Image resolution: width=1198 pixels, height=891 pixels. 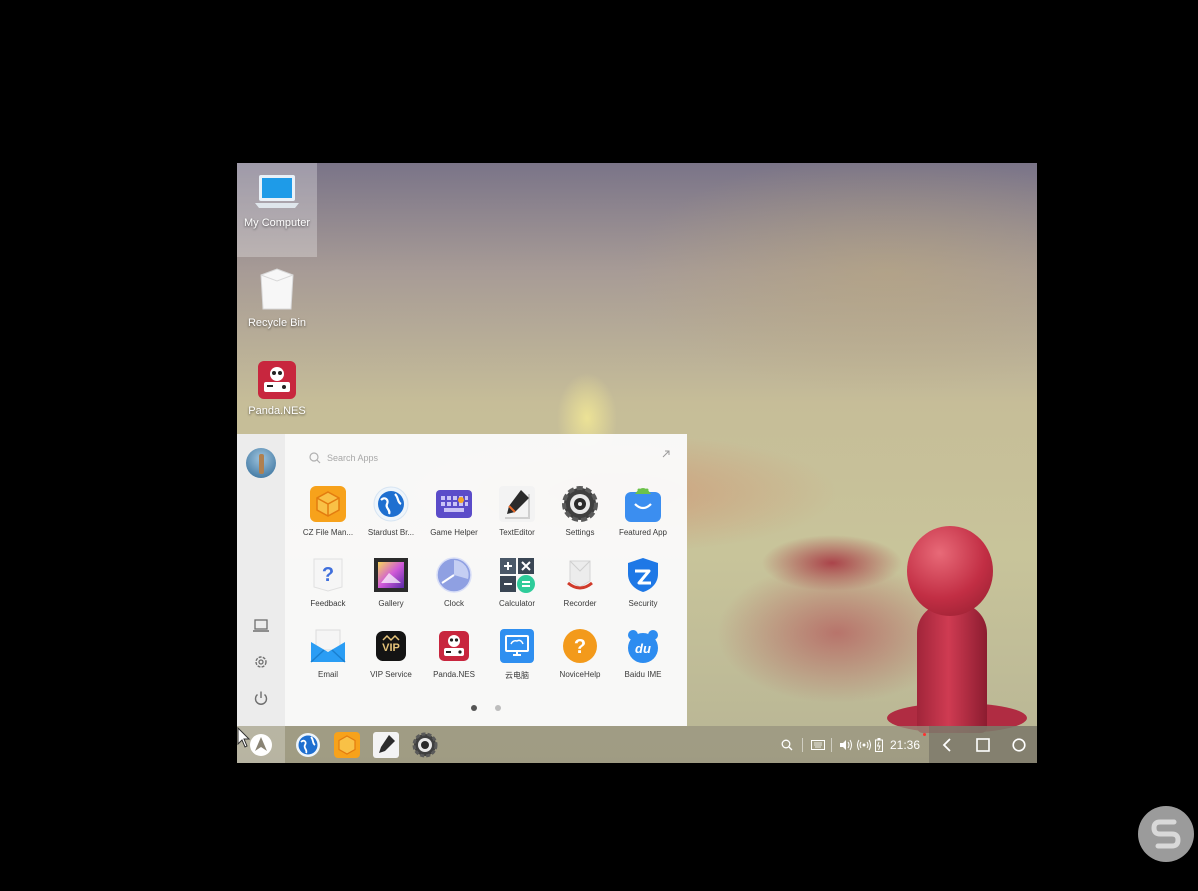 I want to click on keyboard-icon, so click(x=454, y=504).